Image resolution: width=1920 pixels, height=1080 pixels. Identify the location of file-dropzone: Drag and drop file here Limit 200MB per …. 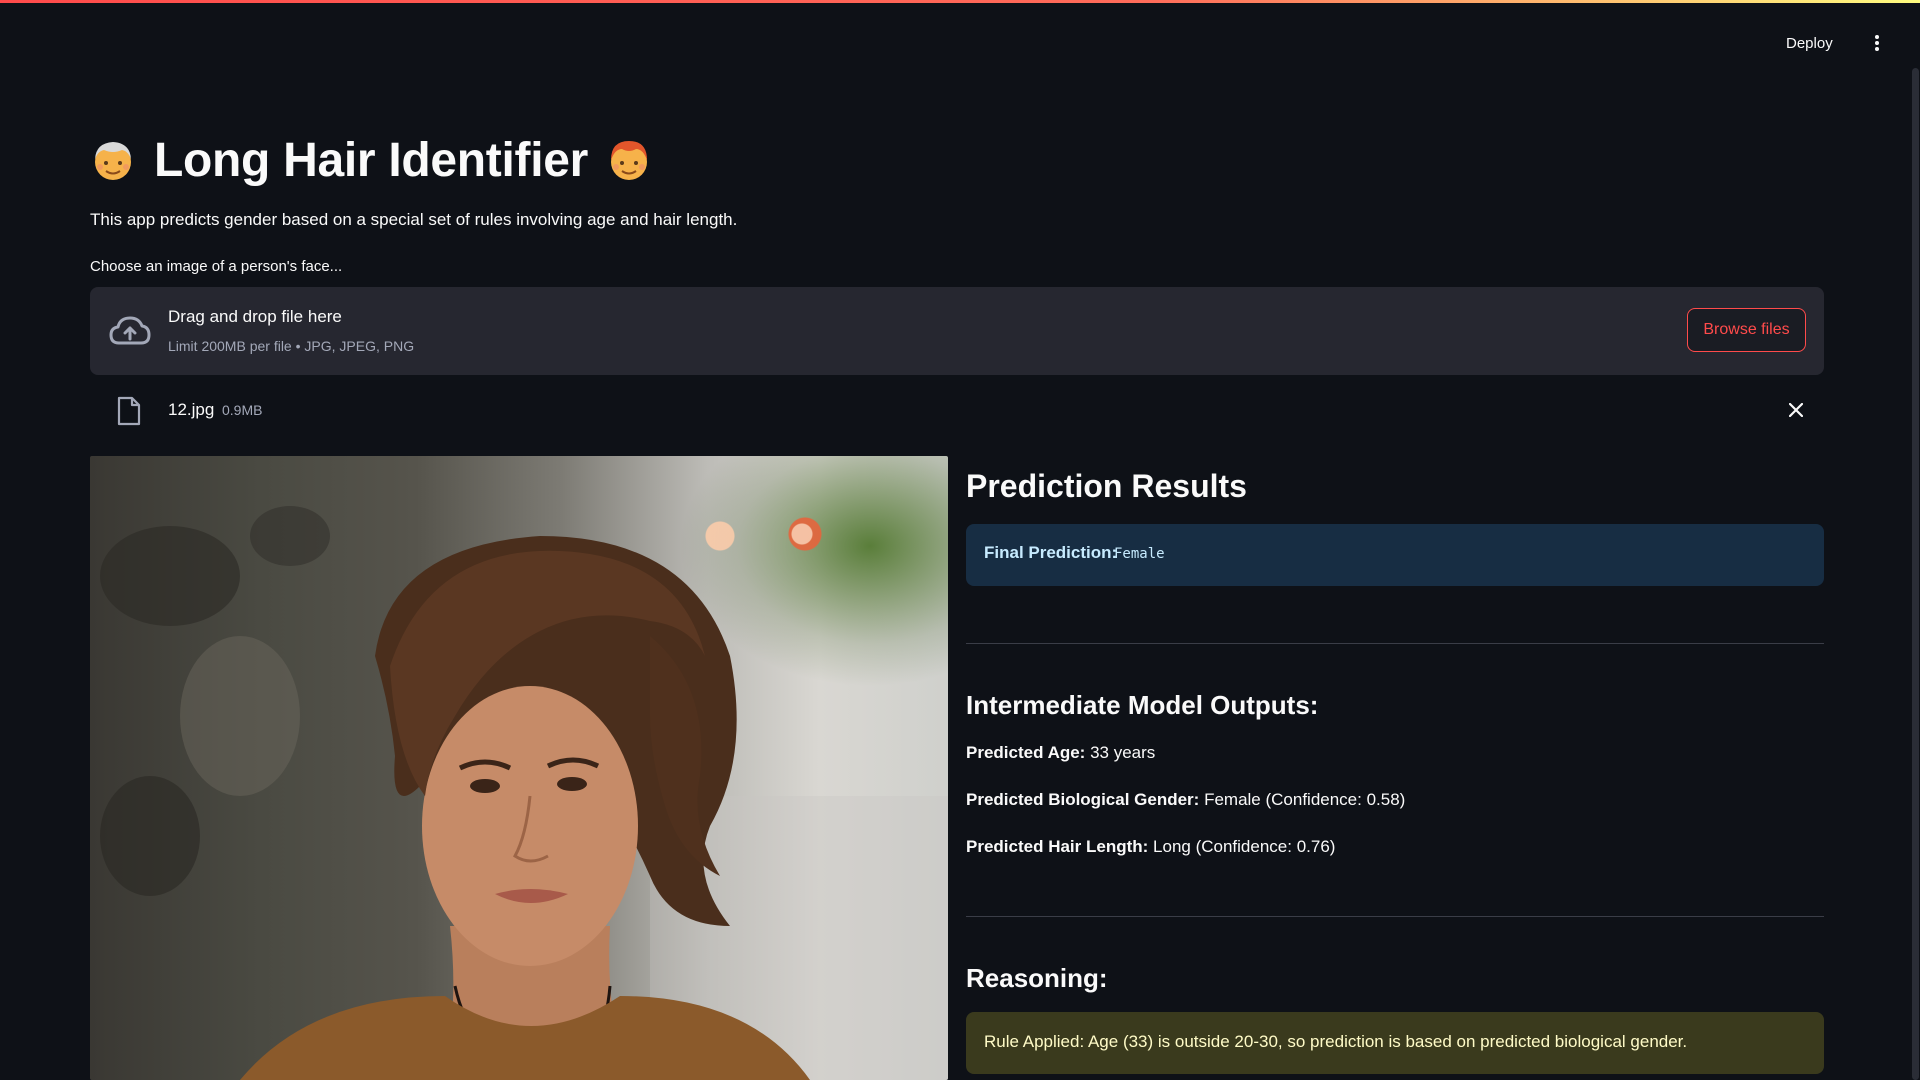
(957, 331).